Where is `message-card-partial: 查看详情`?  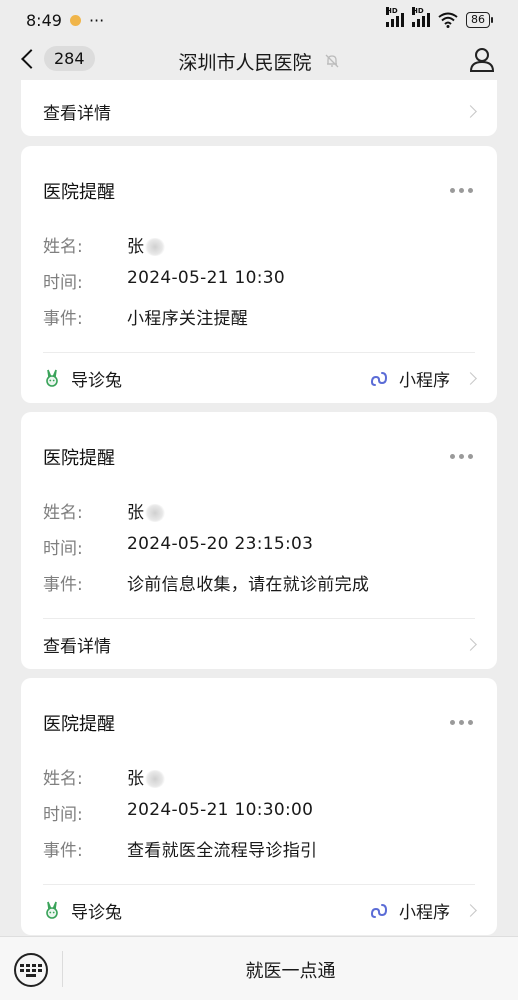 message-card-partial: 查看详情 is located at coordinates (259, 108).